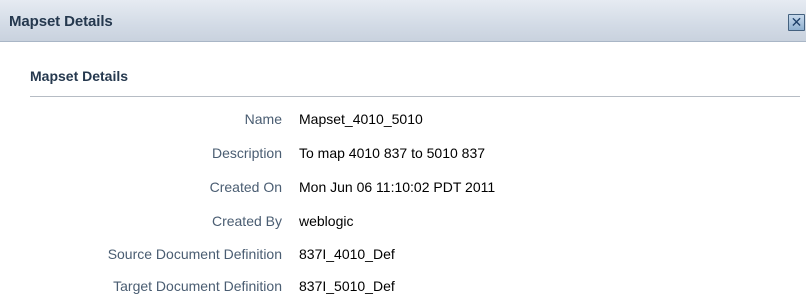 The image size is (806, 298). I want to click on dialog-title: Mapset Details, so click(61, 21).